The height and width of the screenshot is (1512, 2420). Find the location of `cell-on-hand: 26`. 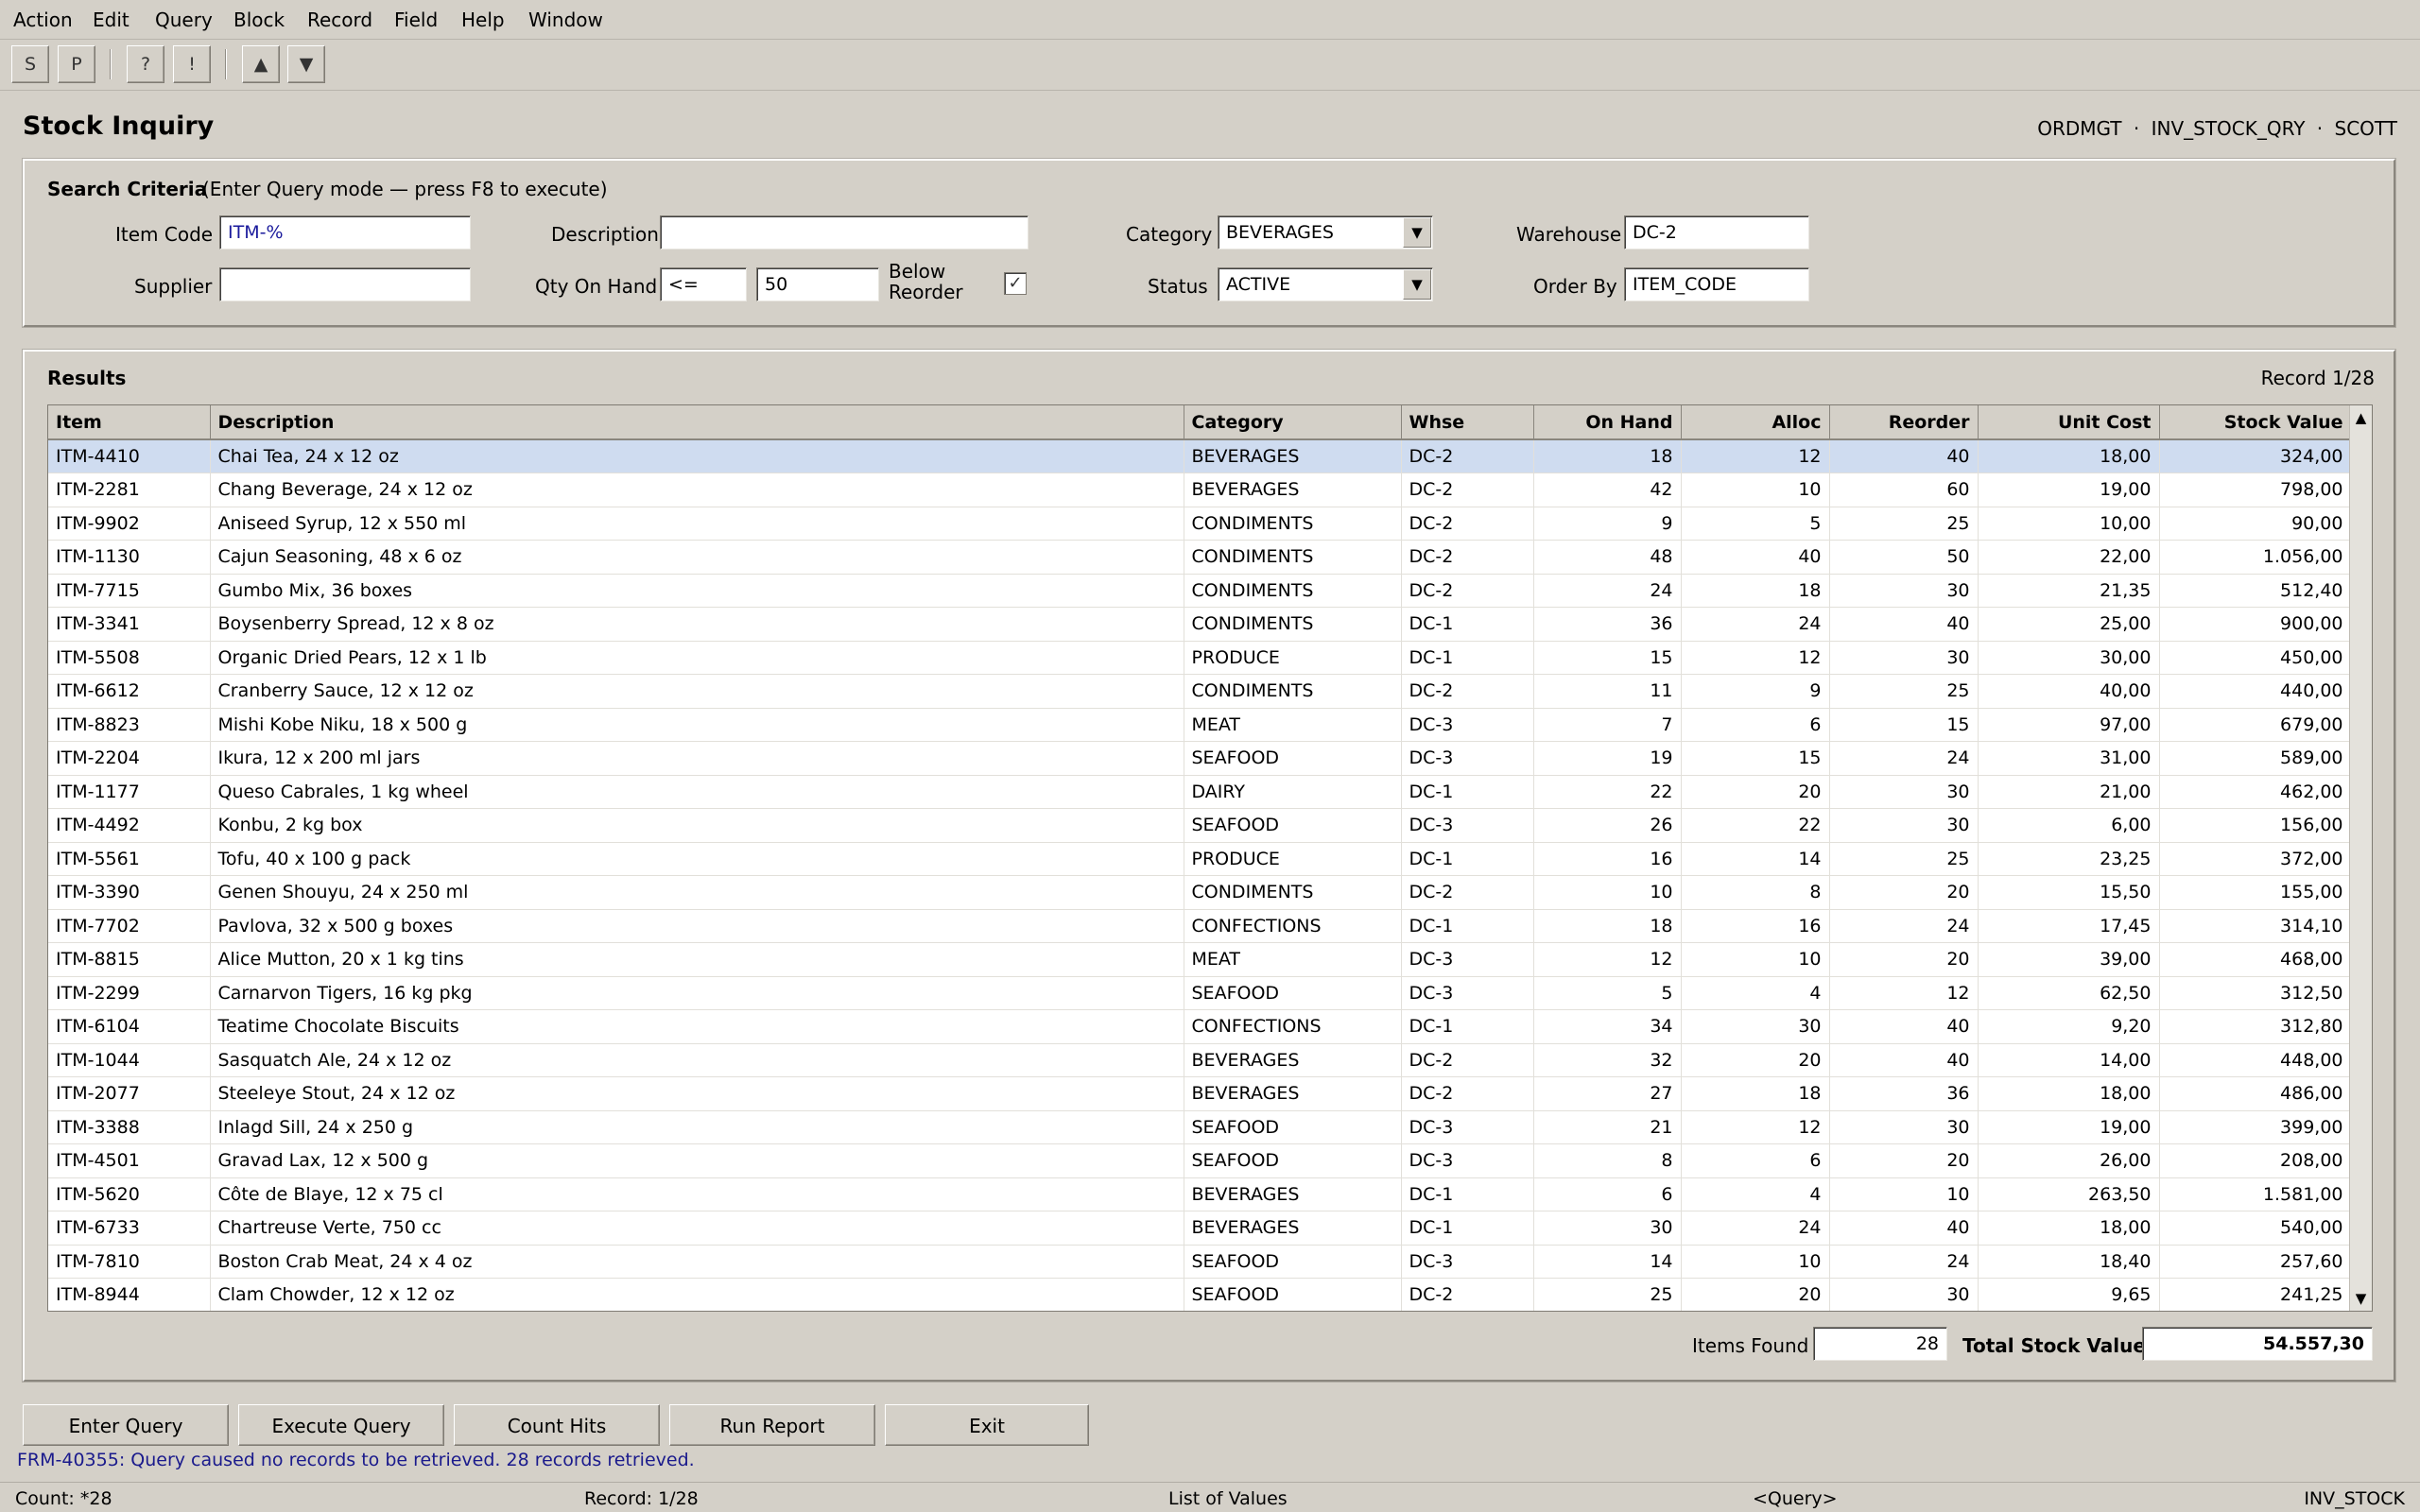

cell-on-hand: 26 is located at coordinates (1608, 825).